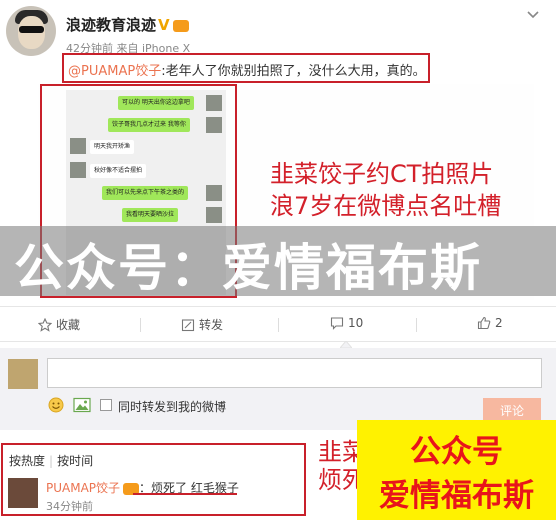 Image resolution: width=556 pixels, height=520 pixels. I want to click on sort-by-hot-tab: 按热度, so click(27, 461).